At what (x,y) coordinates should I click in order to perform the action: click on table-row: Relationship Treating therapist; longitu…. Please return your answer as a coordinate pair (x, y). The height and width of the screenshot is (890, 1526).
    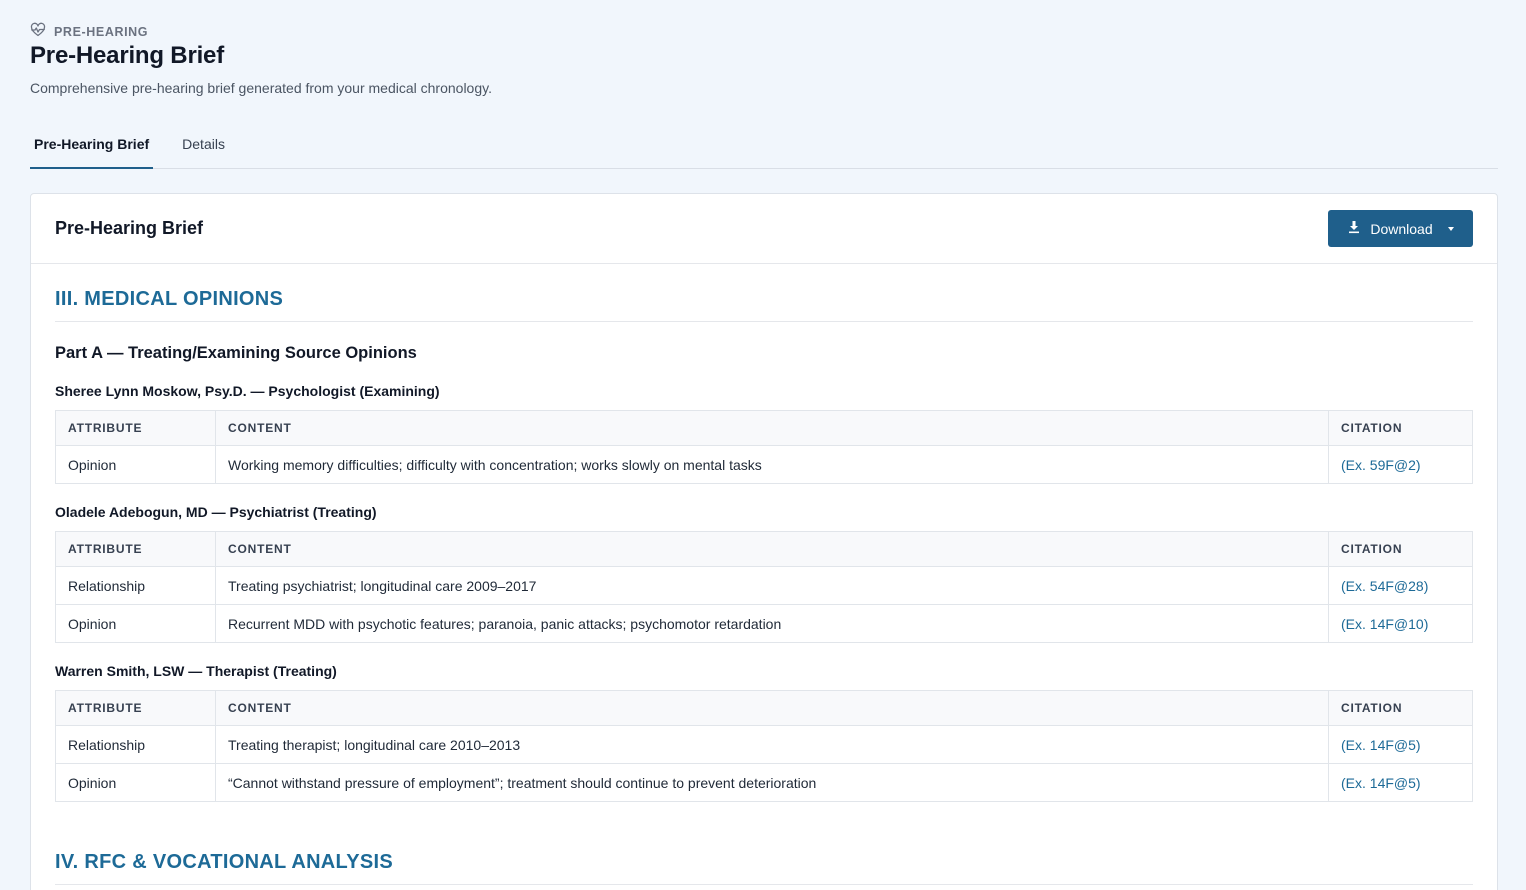
    Looking at the image, I should click on (764, 744).